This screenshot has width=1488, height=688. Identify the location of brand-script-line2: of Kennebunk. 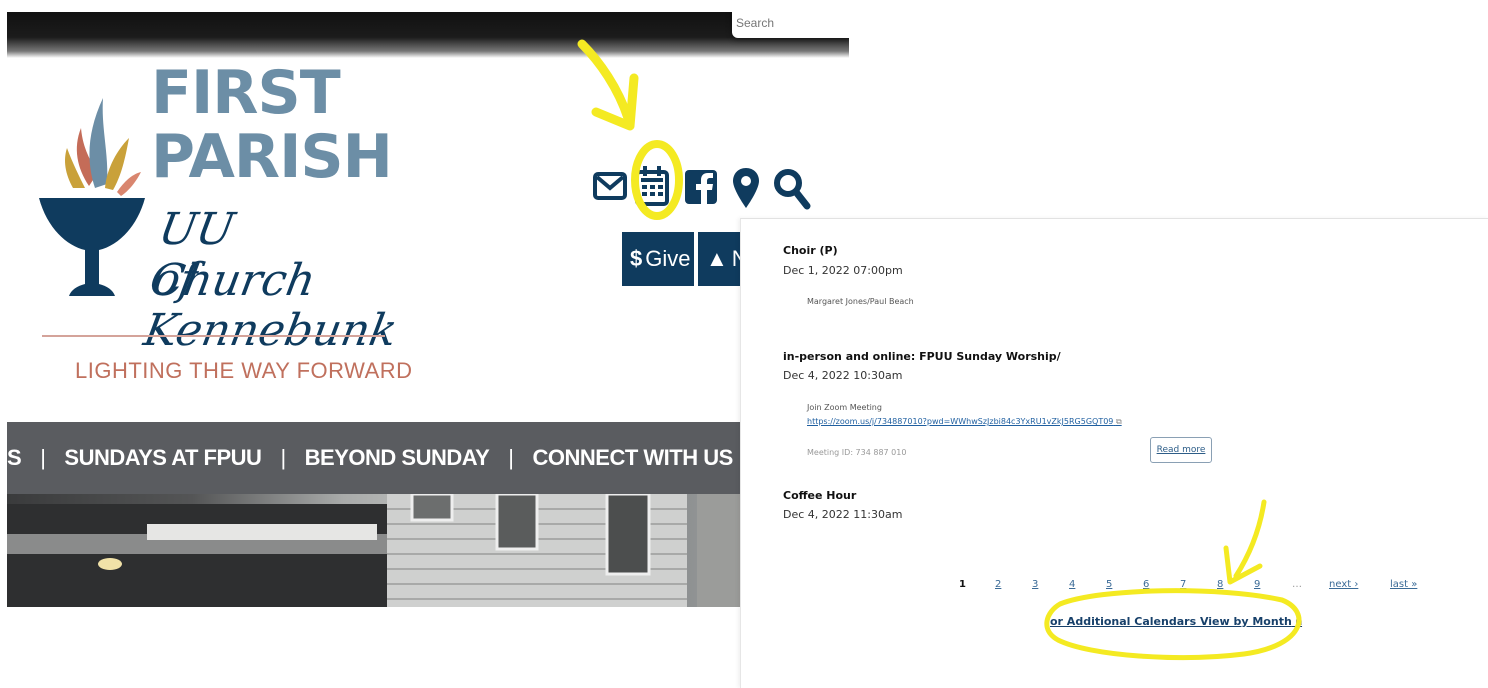
(270, 305).